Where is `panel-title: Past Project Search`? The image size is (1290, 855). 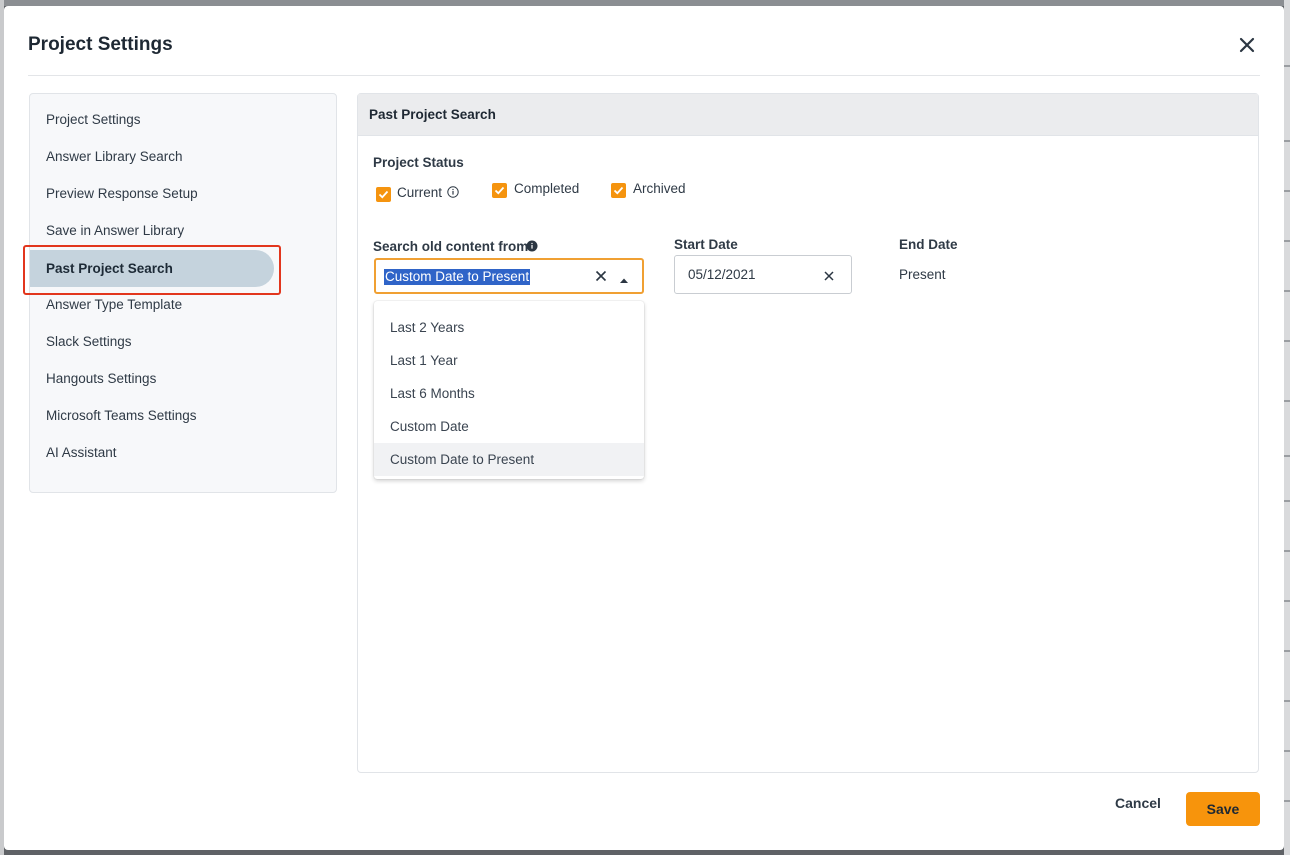 panel-title: Past Project Search is located at coordinates (808, 115).